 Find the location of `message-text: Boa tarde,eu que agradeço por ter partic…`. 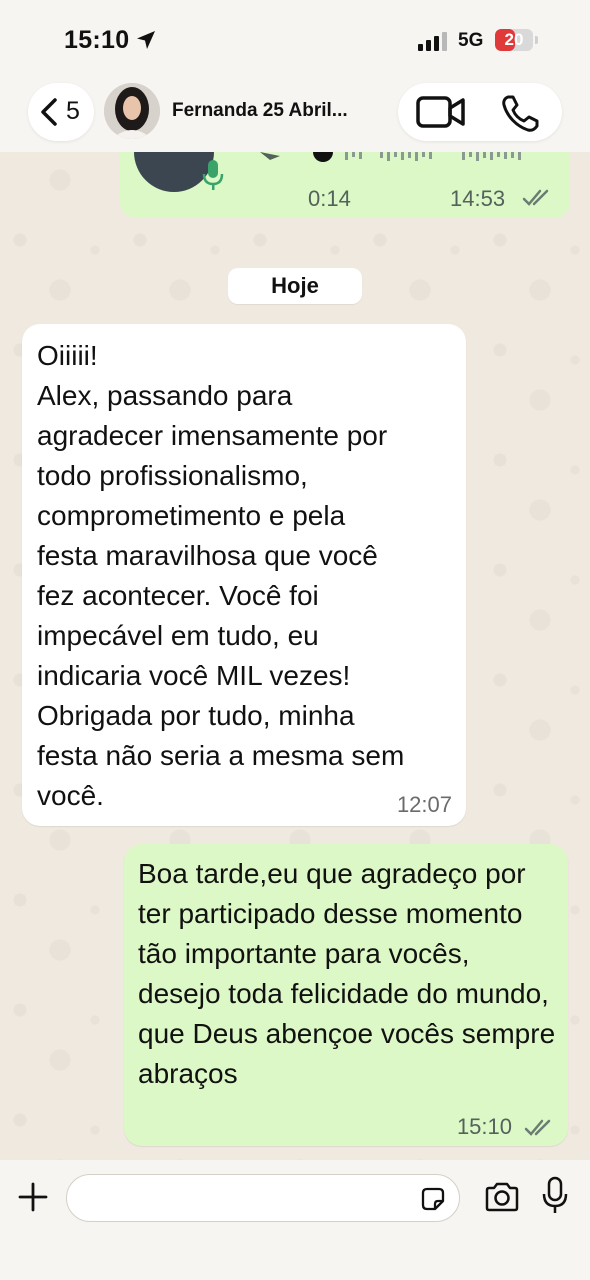

message-text: Boa tarde,eu que agradeço por ter partic… is located at coordinates (347, 973).